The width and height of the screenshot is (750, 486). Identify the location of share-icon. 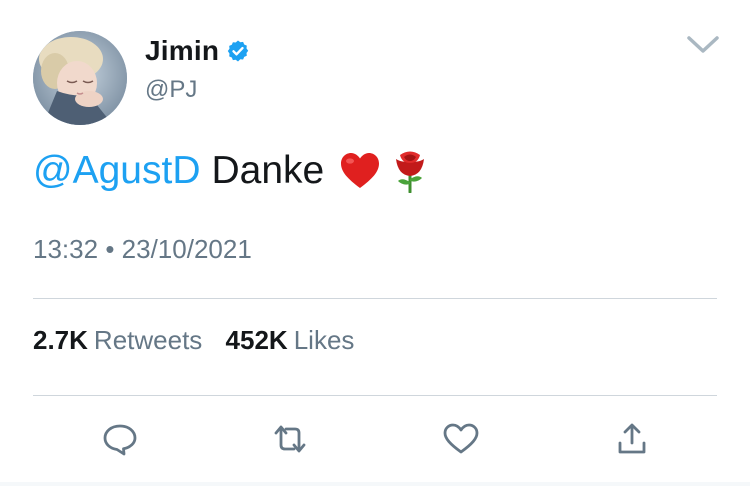
(632, 439).